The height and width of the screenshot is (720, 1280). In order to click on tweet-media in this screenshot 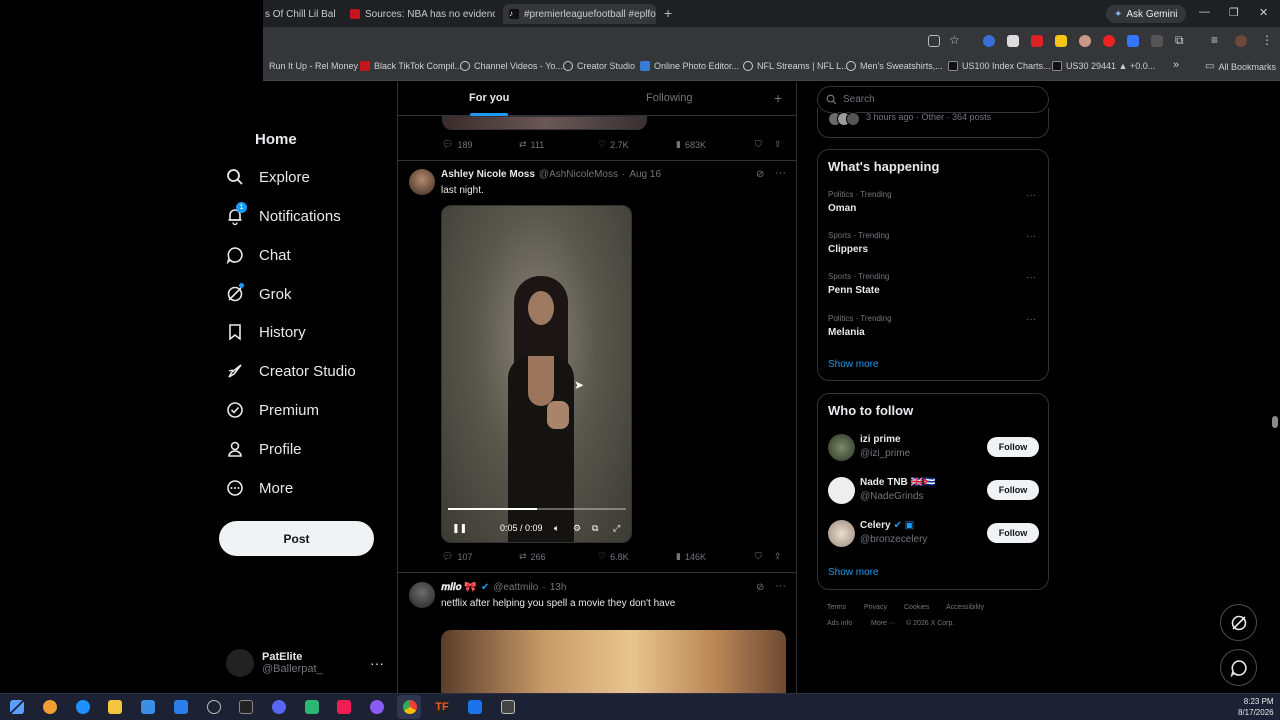, I will do `click(613, 661)`.